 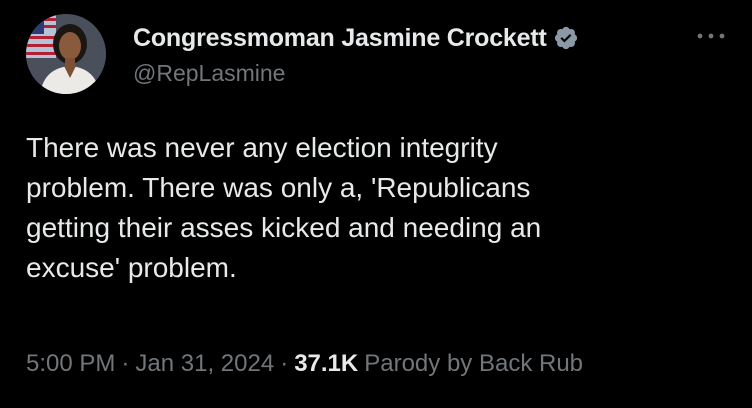 I want to click on view-count: 37.1K, so click(x=326, y=364).